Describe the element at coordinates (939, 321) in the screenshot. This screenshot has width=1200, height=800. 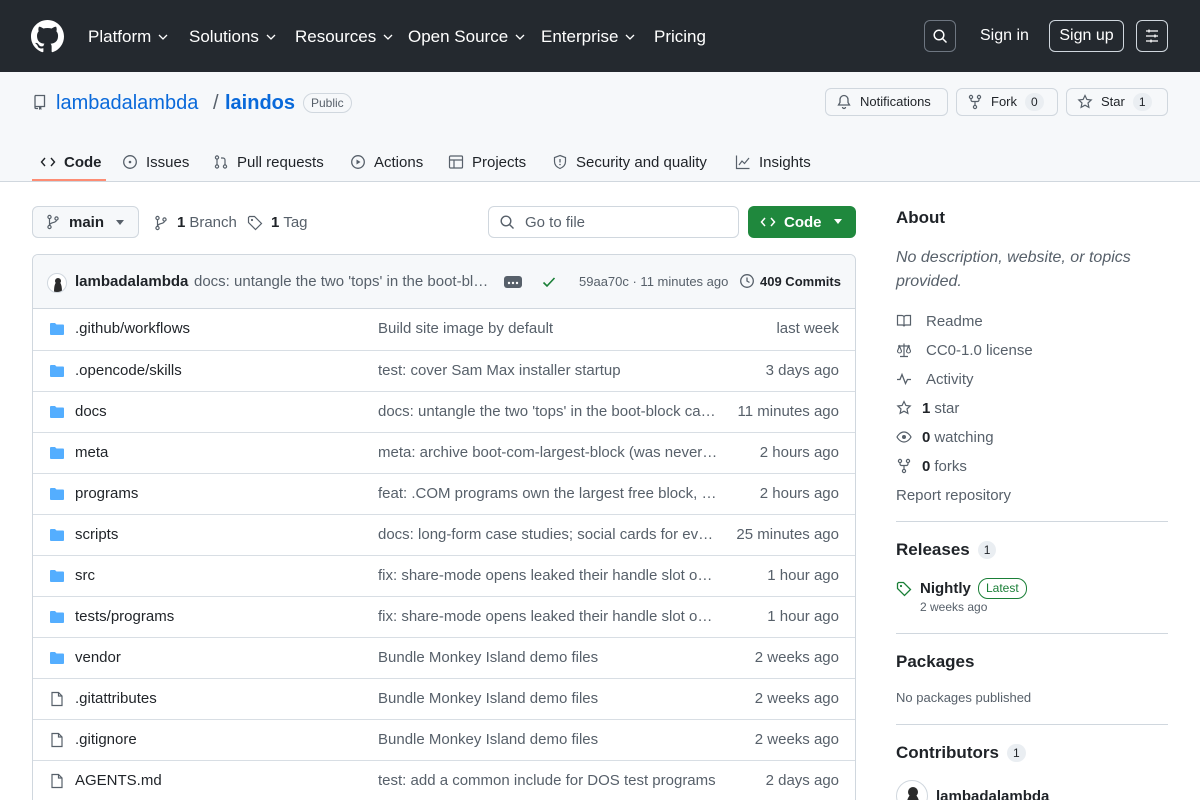
I see `readme-link: Readme` at that location.